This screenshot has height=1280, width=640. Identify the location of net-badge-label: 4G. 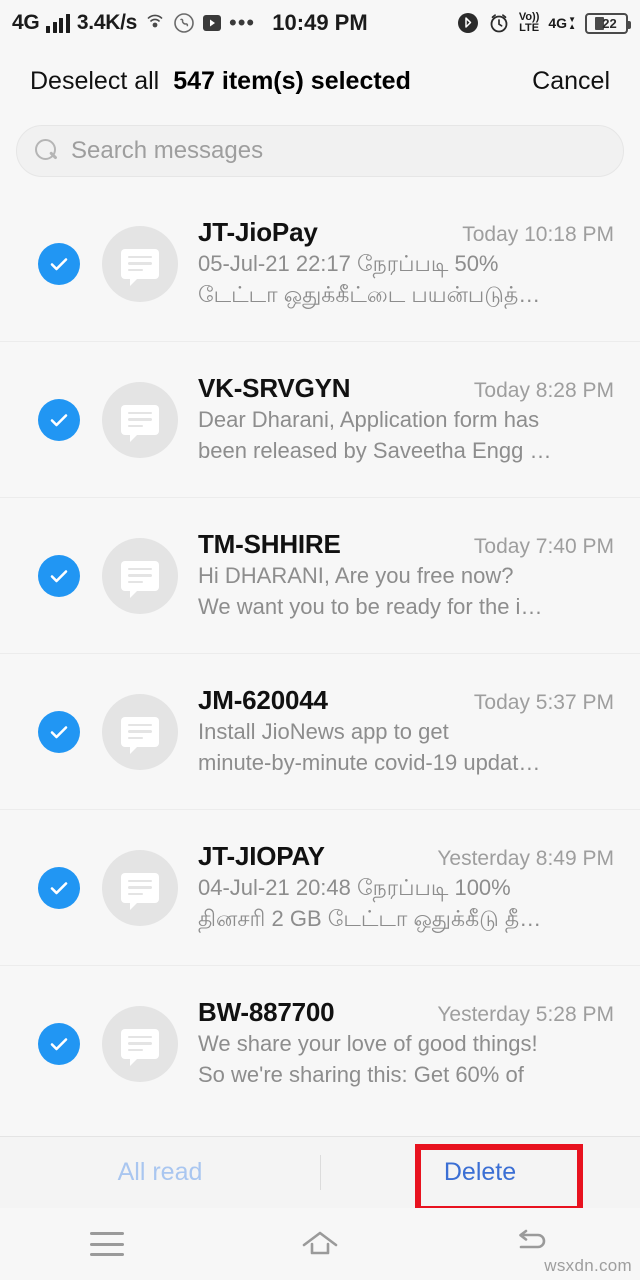
(558, 23).